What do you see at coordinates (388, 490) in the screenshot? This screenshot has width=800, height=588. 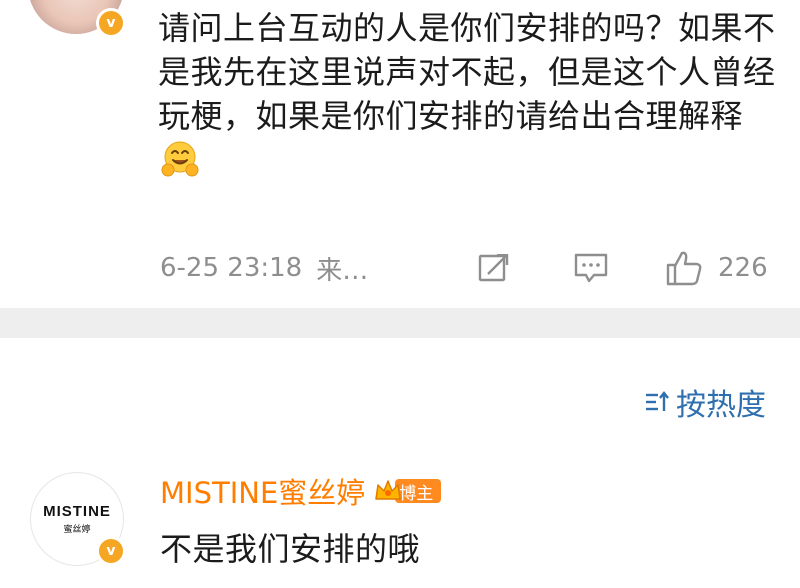 I see `crown-icon` at bounding box center [388, 490].